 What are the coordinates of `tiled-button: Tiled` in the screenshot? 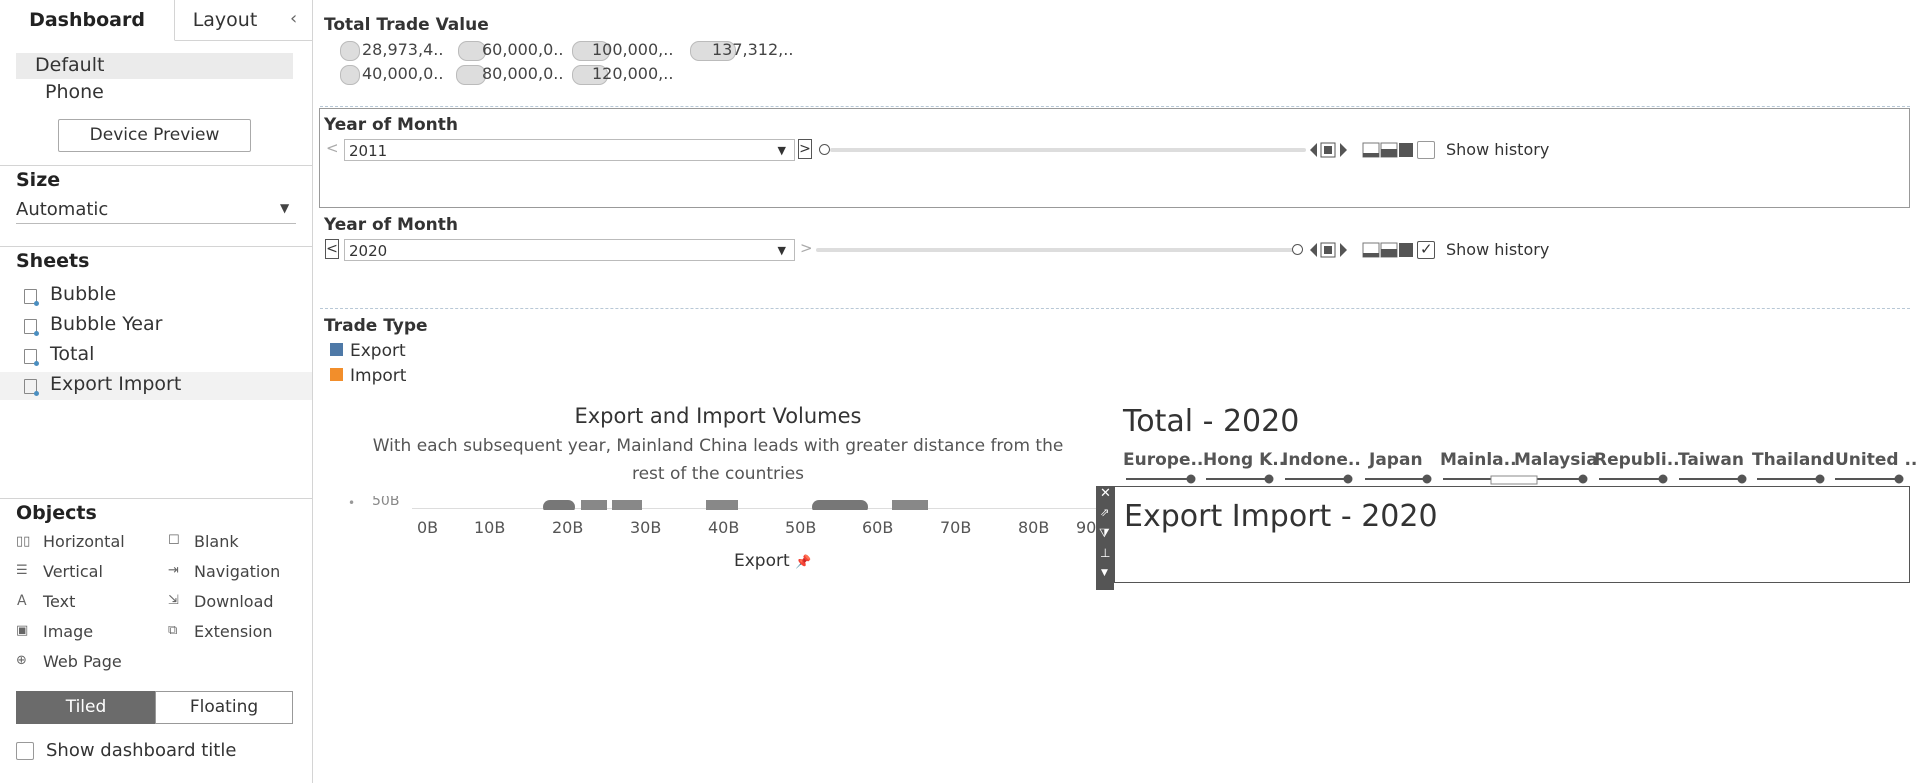 It's located at (86, 707).